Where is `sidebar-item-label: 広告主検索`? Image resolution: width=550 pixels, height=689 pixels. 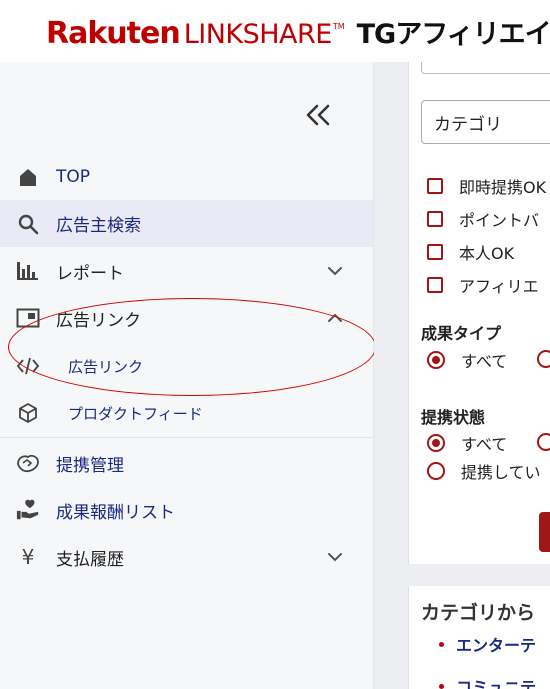
sidebar-item-label: 広告主検索 is located at coordinates (98, 226).